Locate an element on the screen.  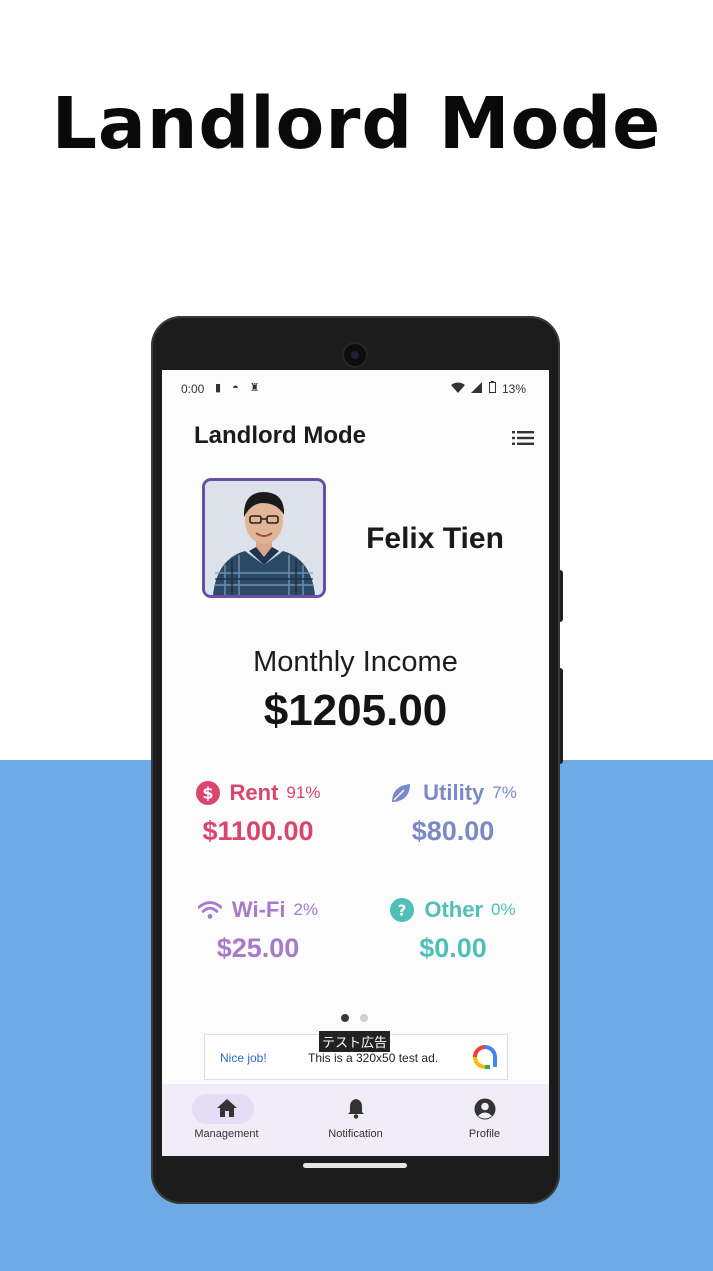
ad-body-text: This is a 320x50 test ad. is located at coordinates (373, 1058).